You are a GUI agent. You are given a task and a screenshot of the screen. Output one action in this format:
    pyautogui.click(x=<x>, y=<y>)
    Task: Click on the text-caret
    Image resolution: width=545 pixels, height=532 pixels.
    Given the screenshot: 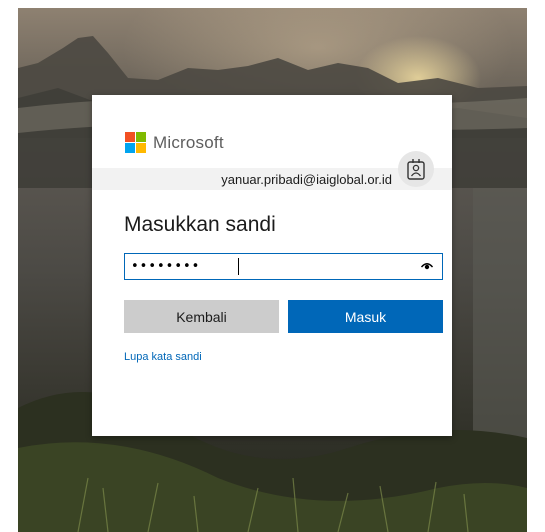 What is the action you would take?
    pyautogui.click(x=238, y=266)
    